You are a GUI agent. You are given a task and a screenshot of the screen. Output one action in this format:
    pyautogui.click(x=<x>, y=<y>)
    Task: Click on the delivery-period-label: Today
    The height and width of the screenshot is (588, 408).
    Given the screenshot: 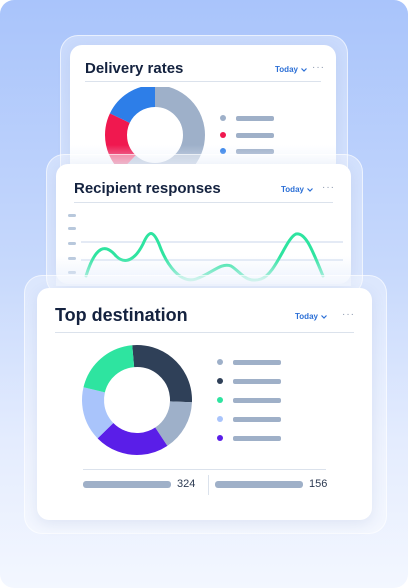 What is the action you would take?
    pyautogui.click(x=286, y=69)
    